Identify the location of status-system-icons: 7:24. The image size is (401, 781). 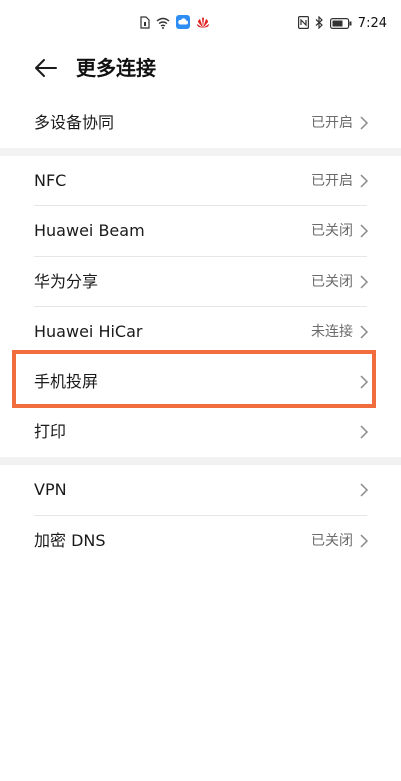
(342, 23).